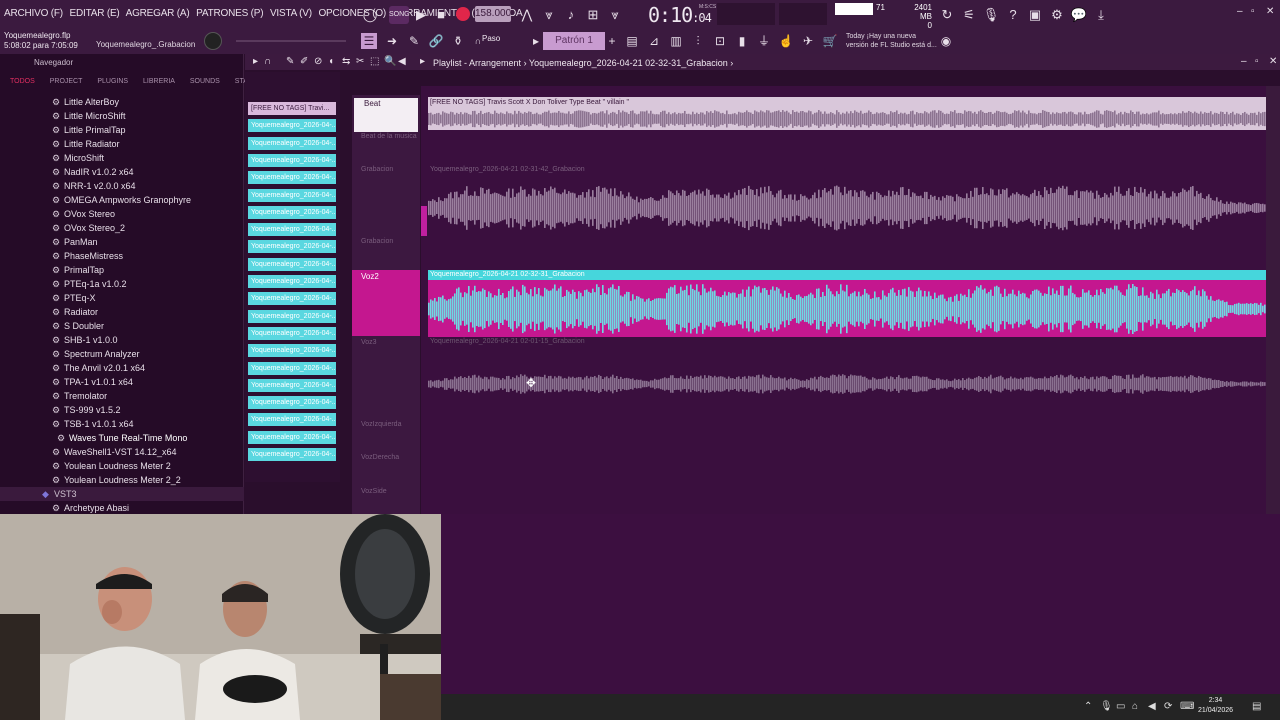  I want to click on delete-icon: ⊘, so click(318, 61).